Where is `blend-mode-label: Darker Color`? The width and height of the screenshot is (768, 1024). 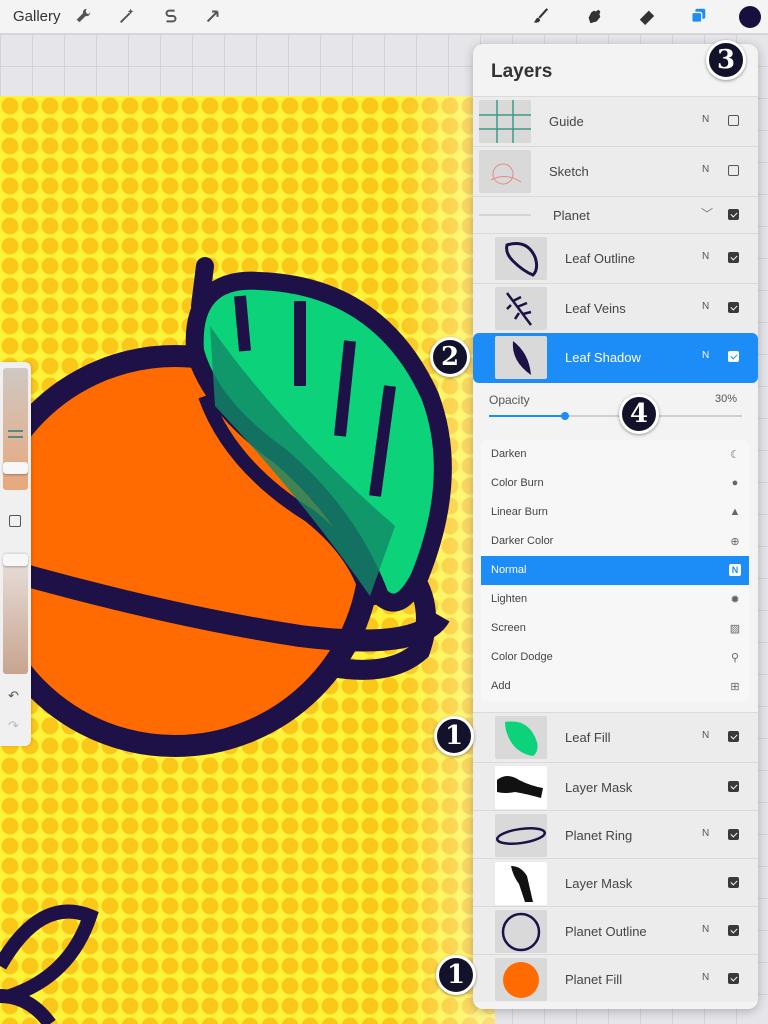
blend-mode-label: Darker Color is located at coordinates (522, 541).